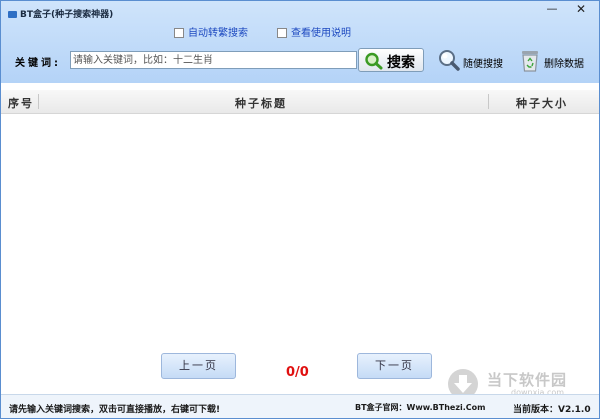 The height and width of the screenshot is (419, 600). Describe the element at coordinates (218, 33) in the screenshot. I see `auto-convert-label: 自动转繁搜索` at that location.